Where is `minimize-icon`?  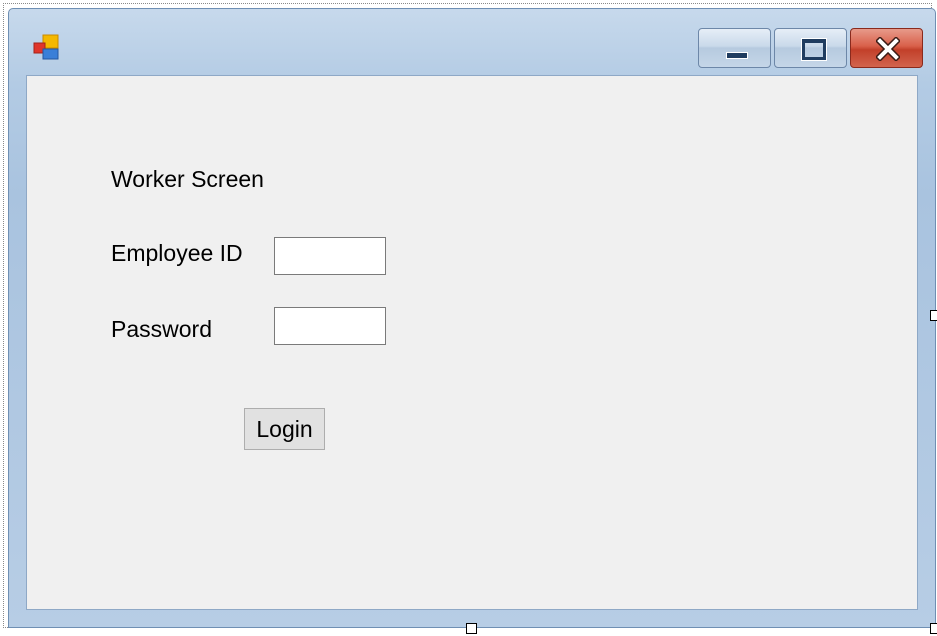 minimize-icon is located at coordinates (737, 55).